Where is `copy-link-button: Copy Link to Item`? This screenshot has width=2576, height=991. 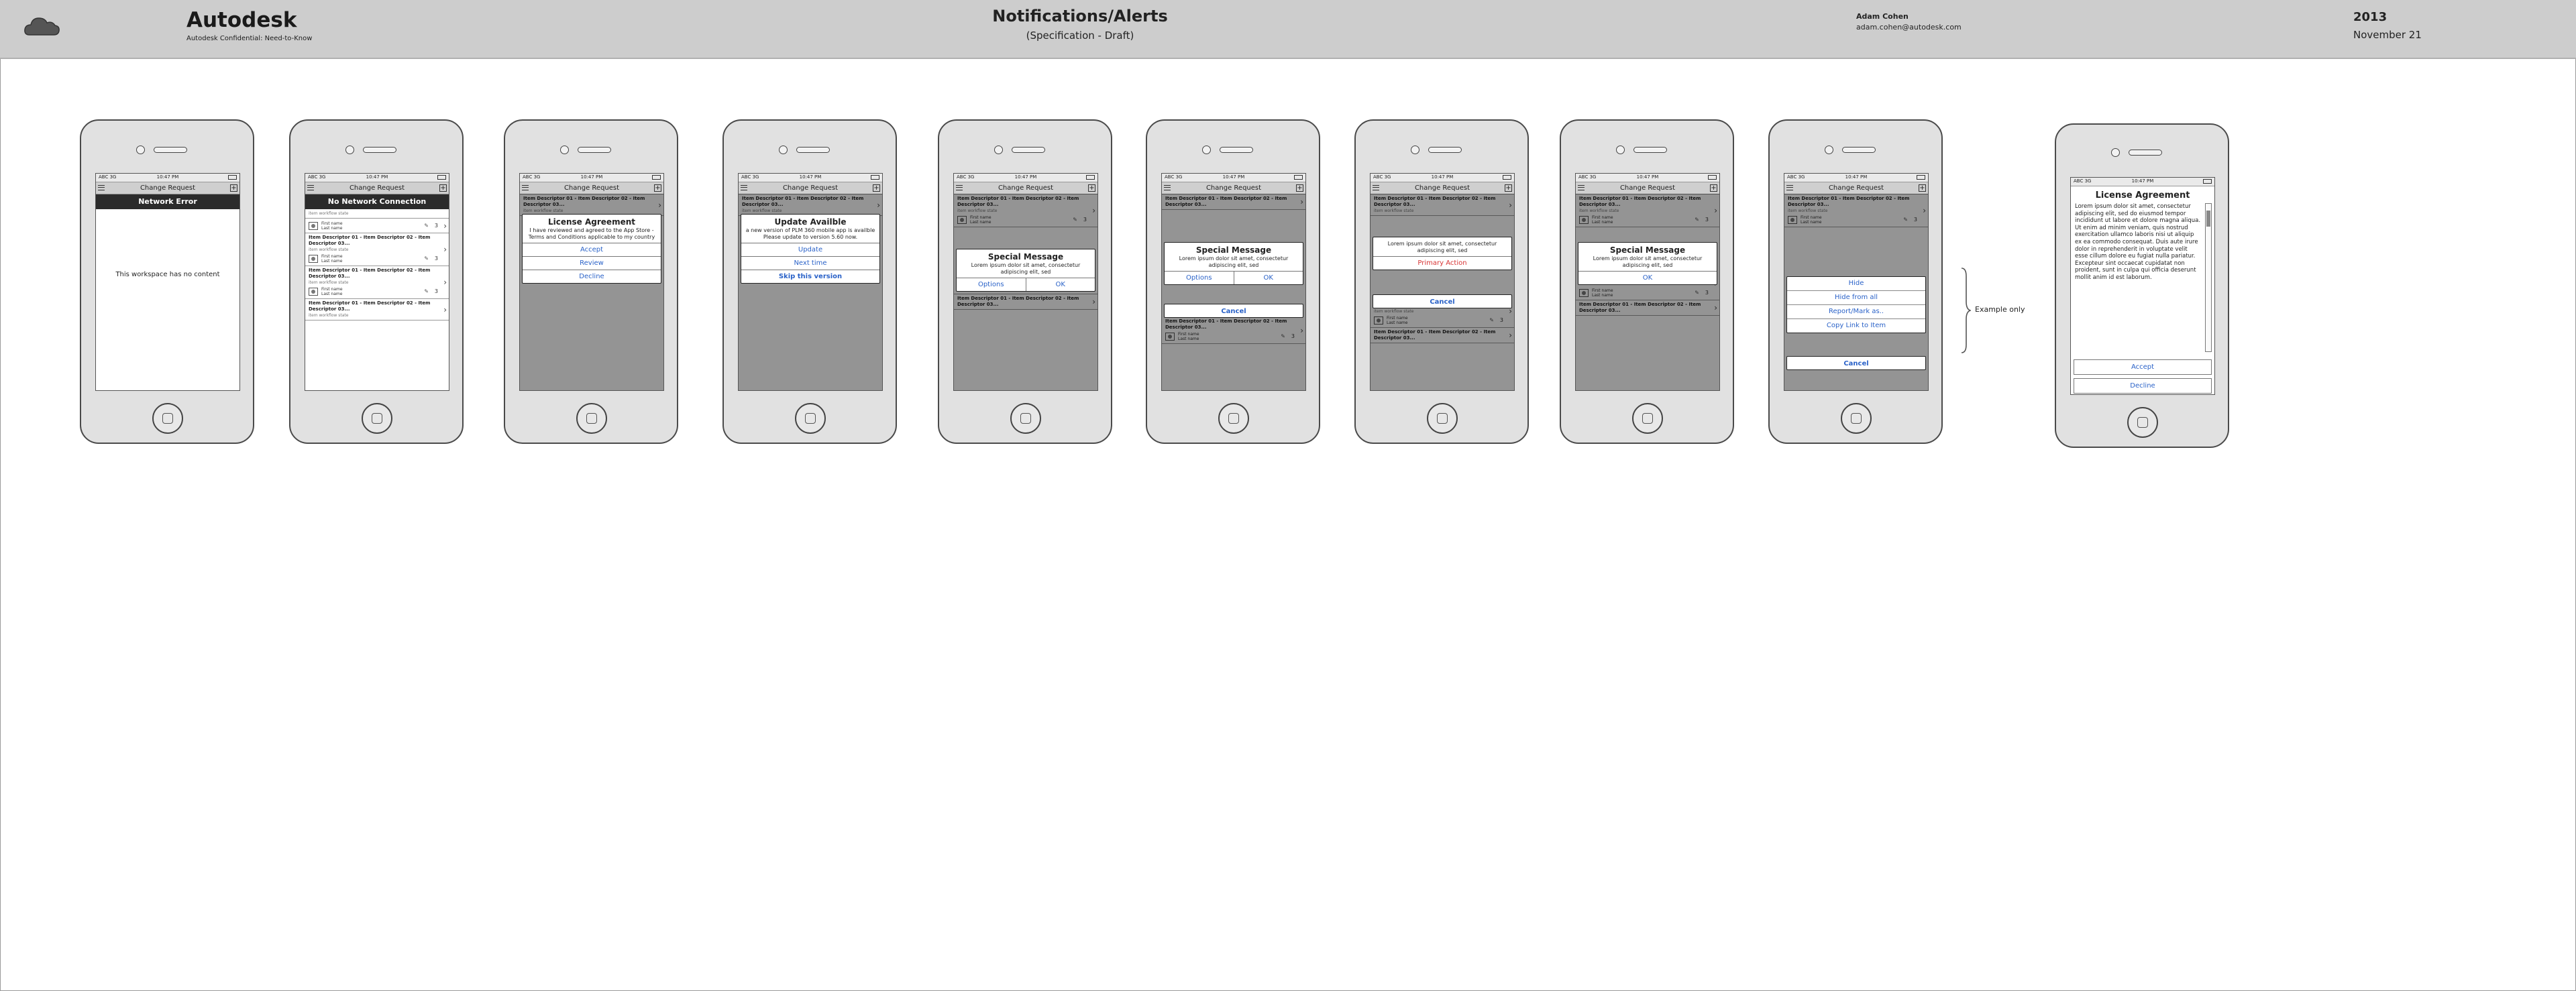 copy-link-button: Copy Link to Item is located at coordinates (1856, 325).